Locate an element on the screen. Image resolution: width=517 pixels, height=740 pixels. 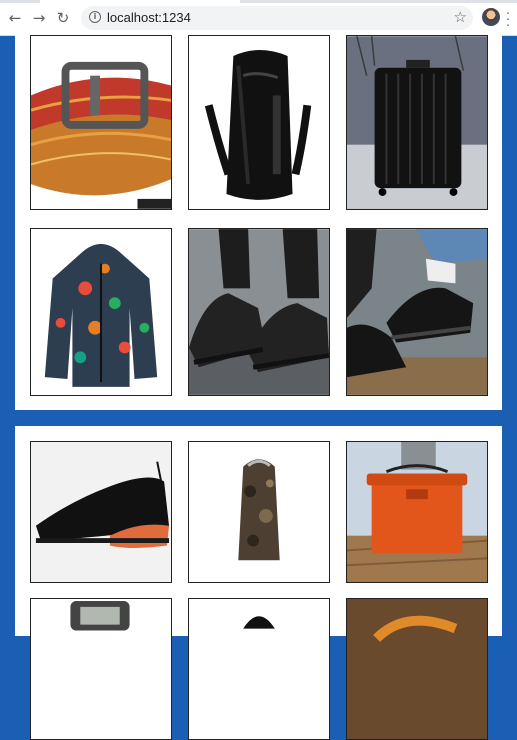
partial-1-image is located at coordinates (101, 669).